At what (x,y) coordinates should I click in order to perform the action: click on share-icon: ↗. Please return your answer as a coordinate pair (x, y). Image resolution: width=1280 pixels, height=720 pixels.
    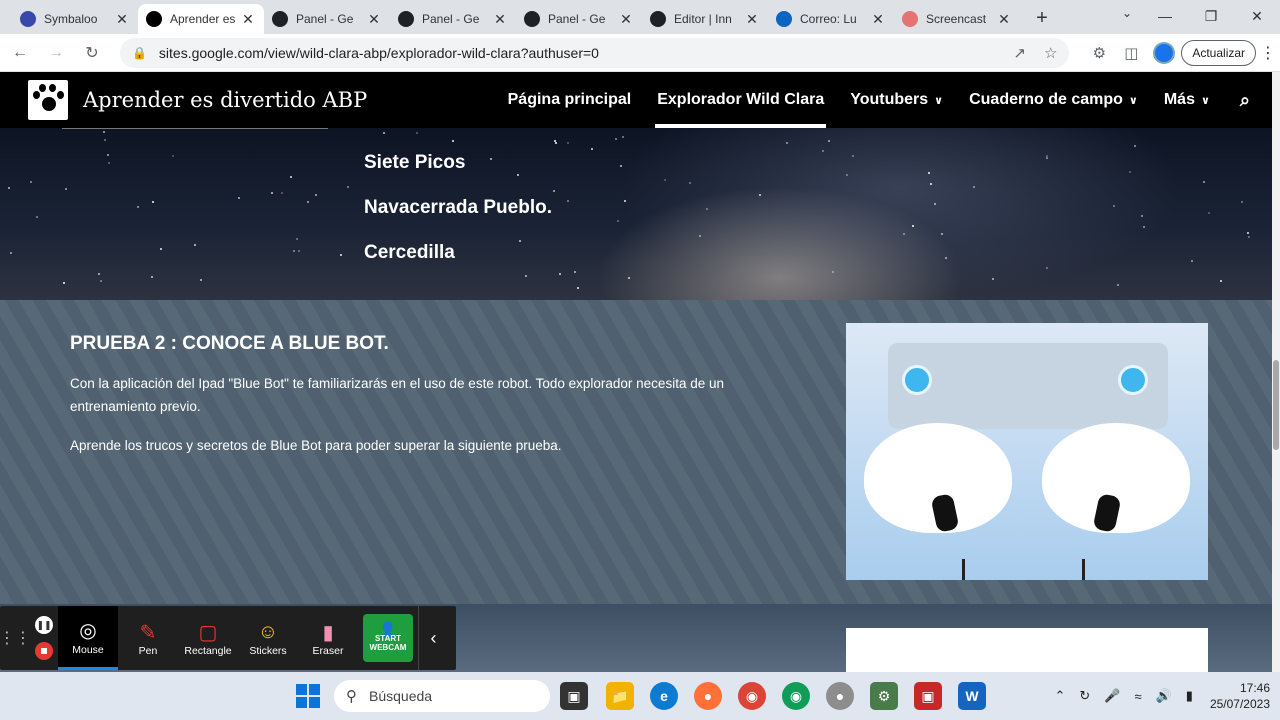
    Looking at the image, I should click on (1019, 53).